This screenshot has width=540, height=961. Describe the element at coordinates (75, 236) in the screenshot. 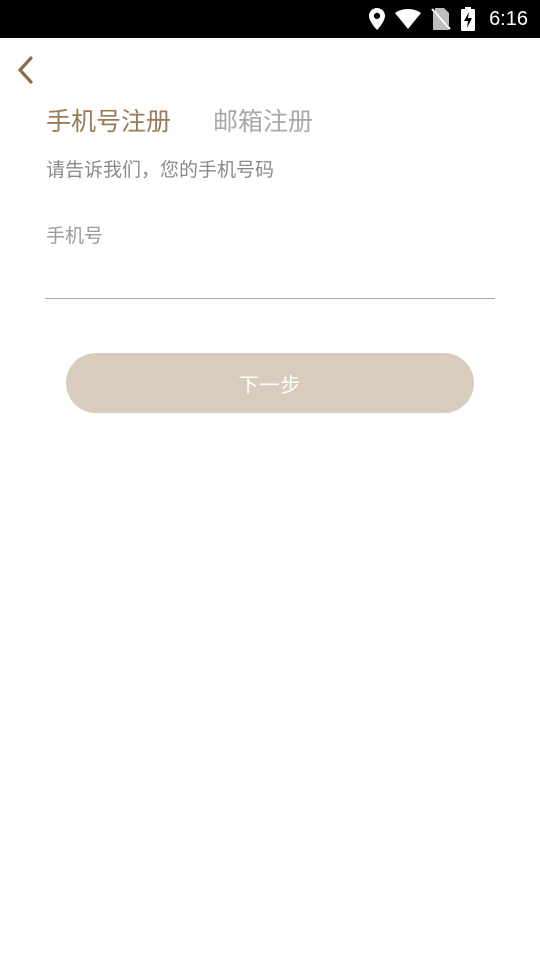

I see `phone-label: 手机号` at that location.